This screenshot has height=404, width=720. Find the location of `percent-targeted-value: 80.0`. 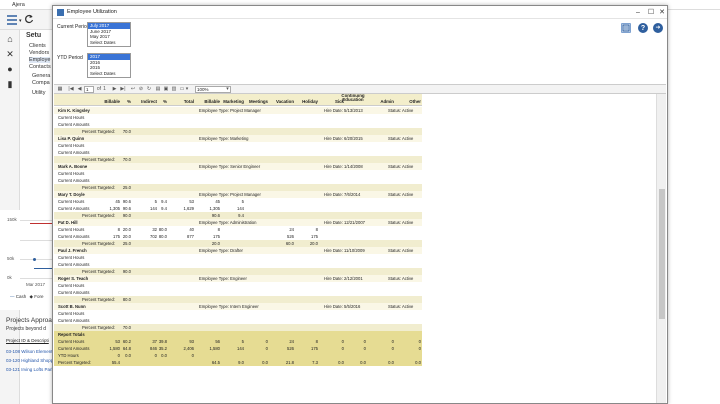

percent-targeted-value: 80.0 is located at coordinates (126, 299).